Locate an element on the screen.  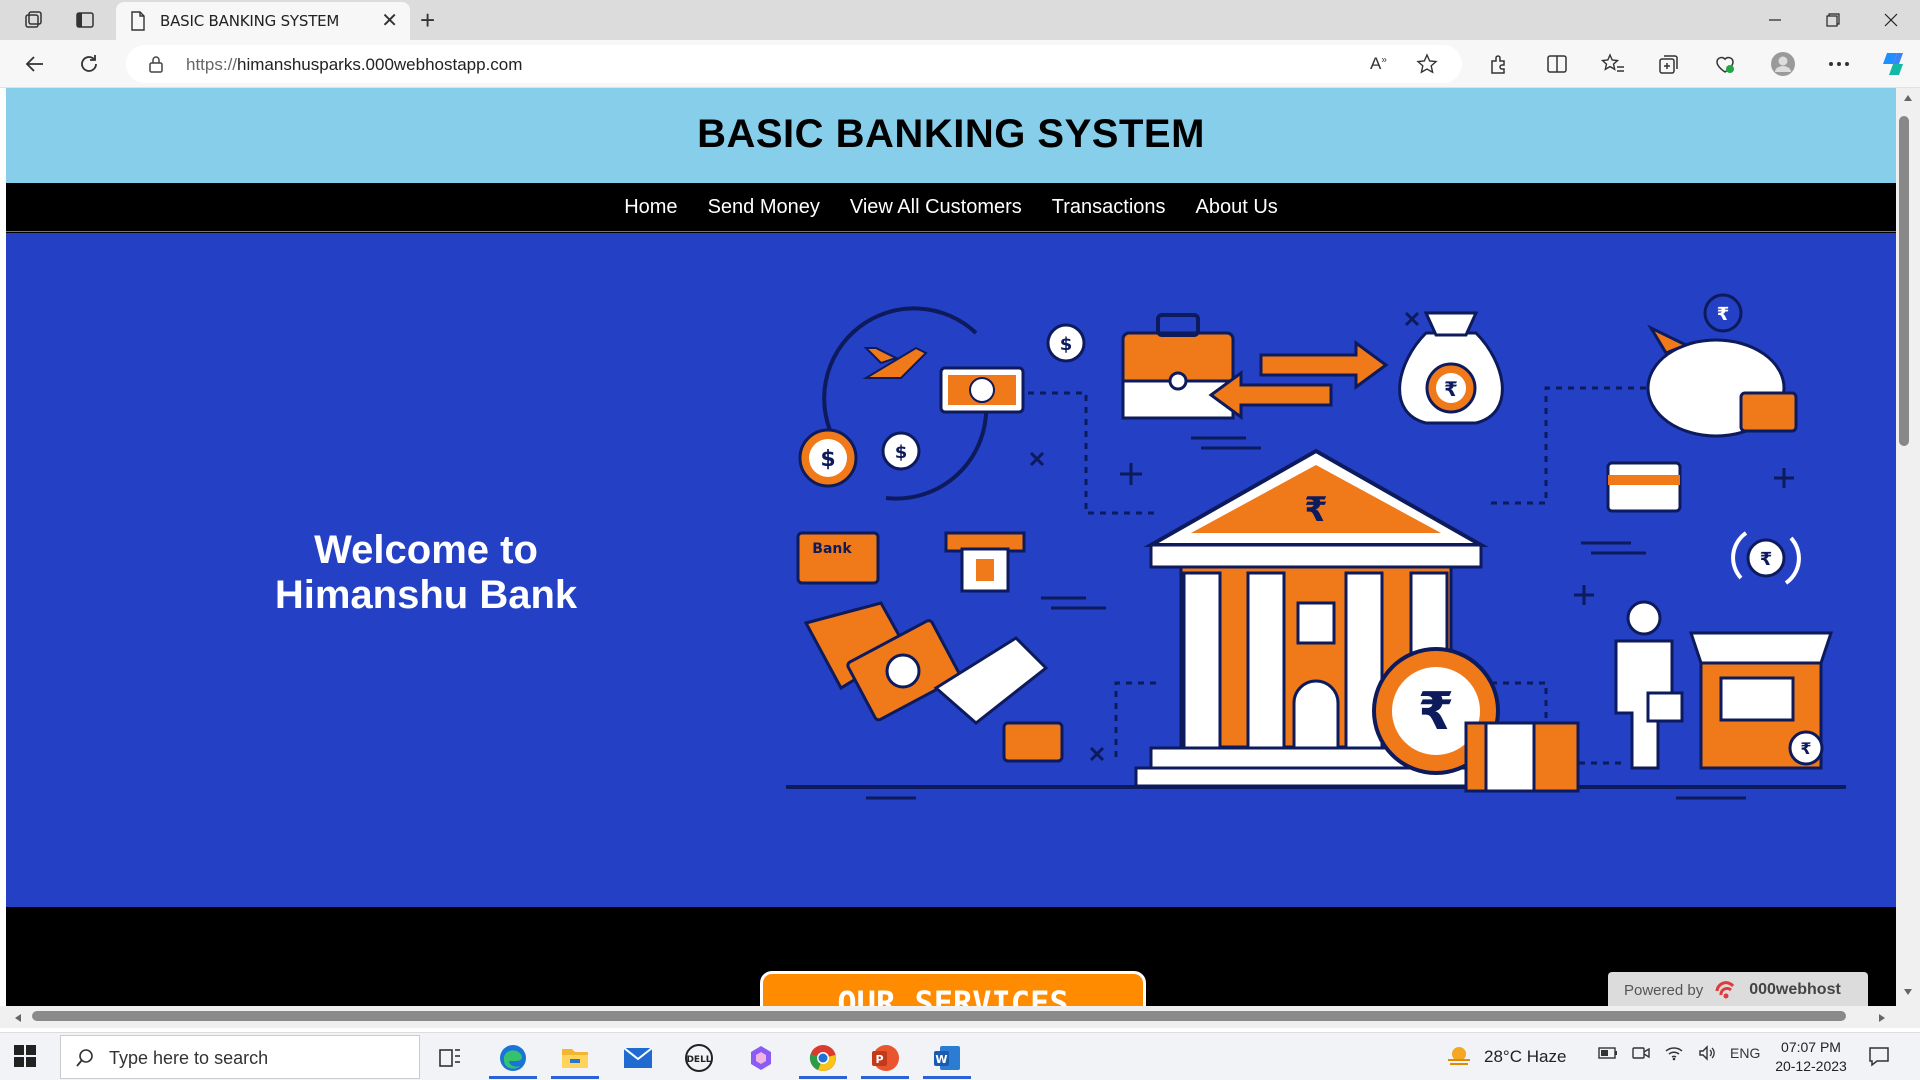
refresh-icon is located at coordinates (89, 64).